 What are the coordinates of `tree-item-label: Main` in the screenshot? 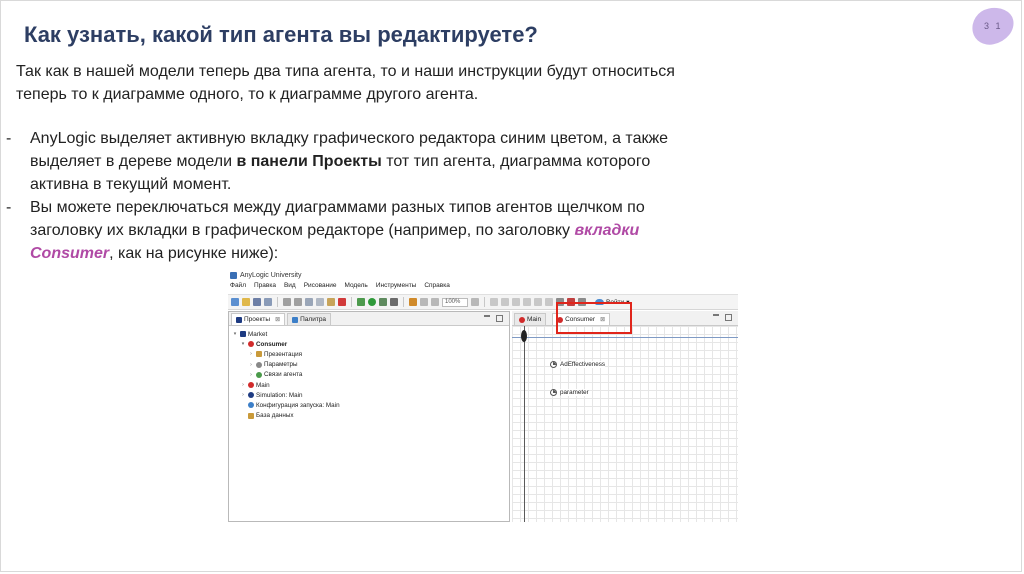 It's located at (263, 385).